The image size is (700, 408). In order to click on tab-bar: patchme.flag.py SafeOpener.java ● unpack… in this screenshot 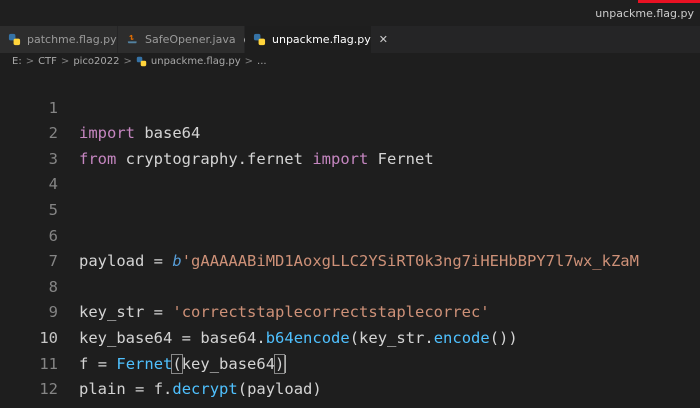, I will do `click(350, 39)`.